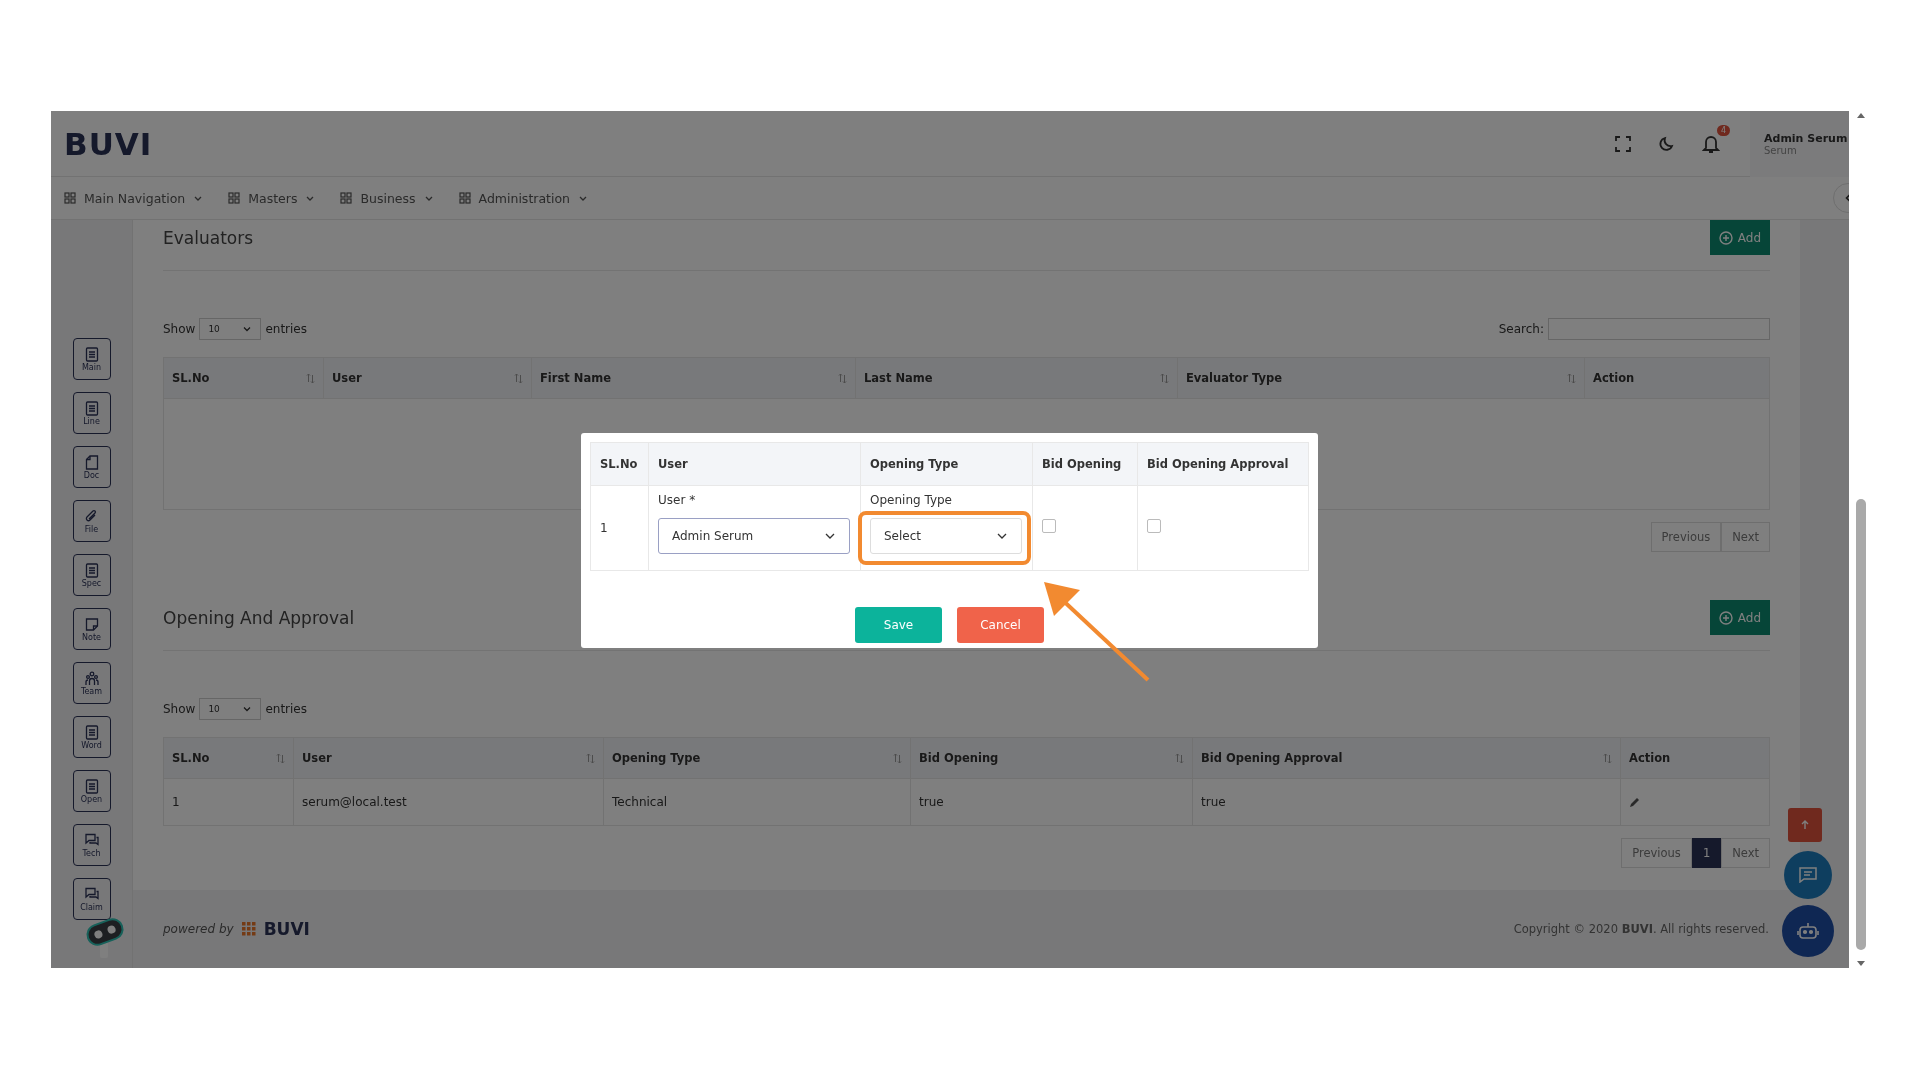 The width and height of the screenshot is (1920, 1080). What do you see at coordinates (694, 378) in the screenshot?
I see `column-header: First Name` at bounding box center [694, 378].